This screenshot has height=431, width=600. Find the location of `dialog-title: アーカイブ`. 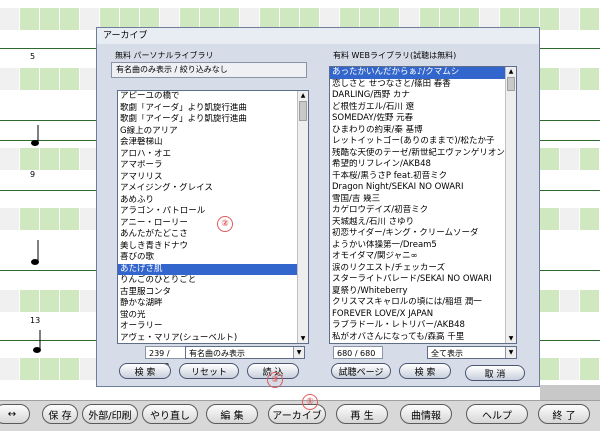

dialog-title: アーカイブ is located at coordinates (318, 36).